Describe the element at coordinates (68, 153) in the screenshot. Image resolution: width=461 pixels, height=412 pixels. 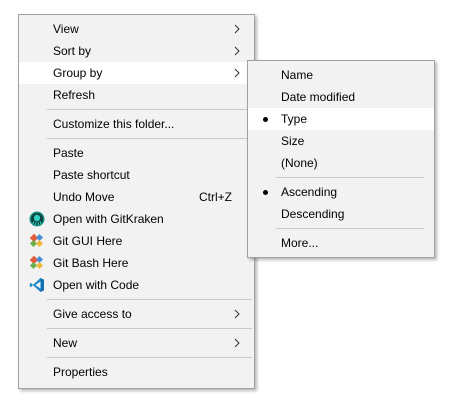
I see `menu-item-label: Paste` at that location.